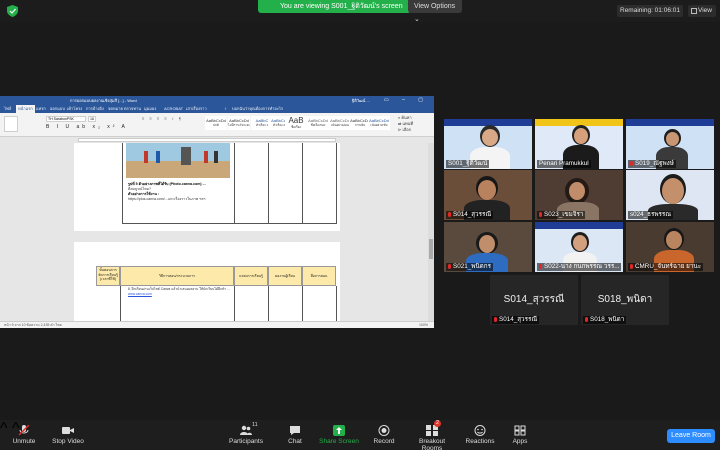 This screenshot has height=450, width=720. I want to click on participants-button: Participants, so click(246, 435).